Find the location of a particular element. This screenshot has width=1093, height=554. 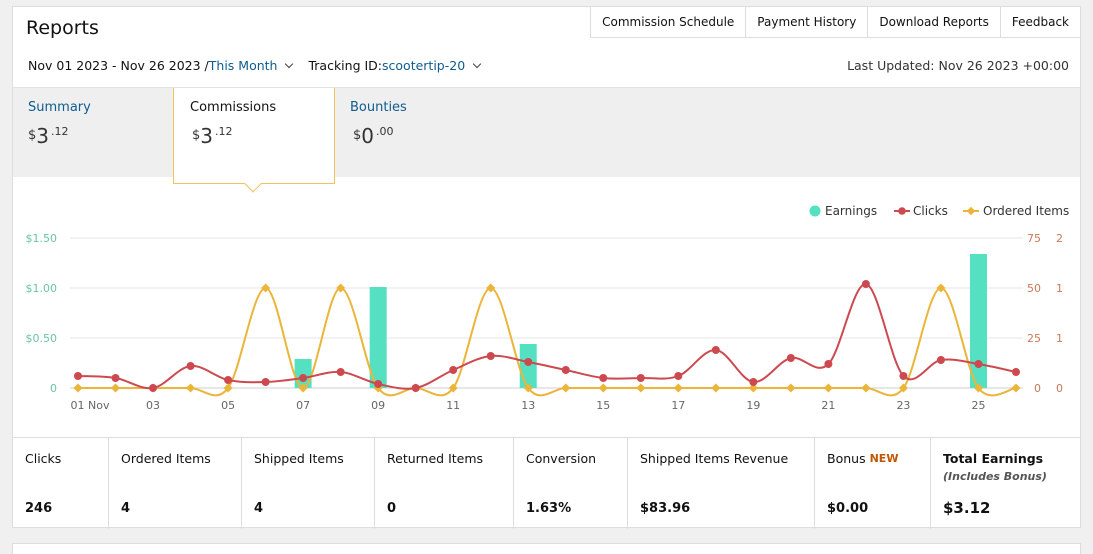

tab-commissions-label: Commissions is located at coordinates (233, 107).